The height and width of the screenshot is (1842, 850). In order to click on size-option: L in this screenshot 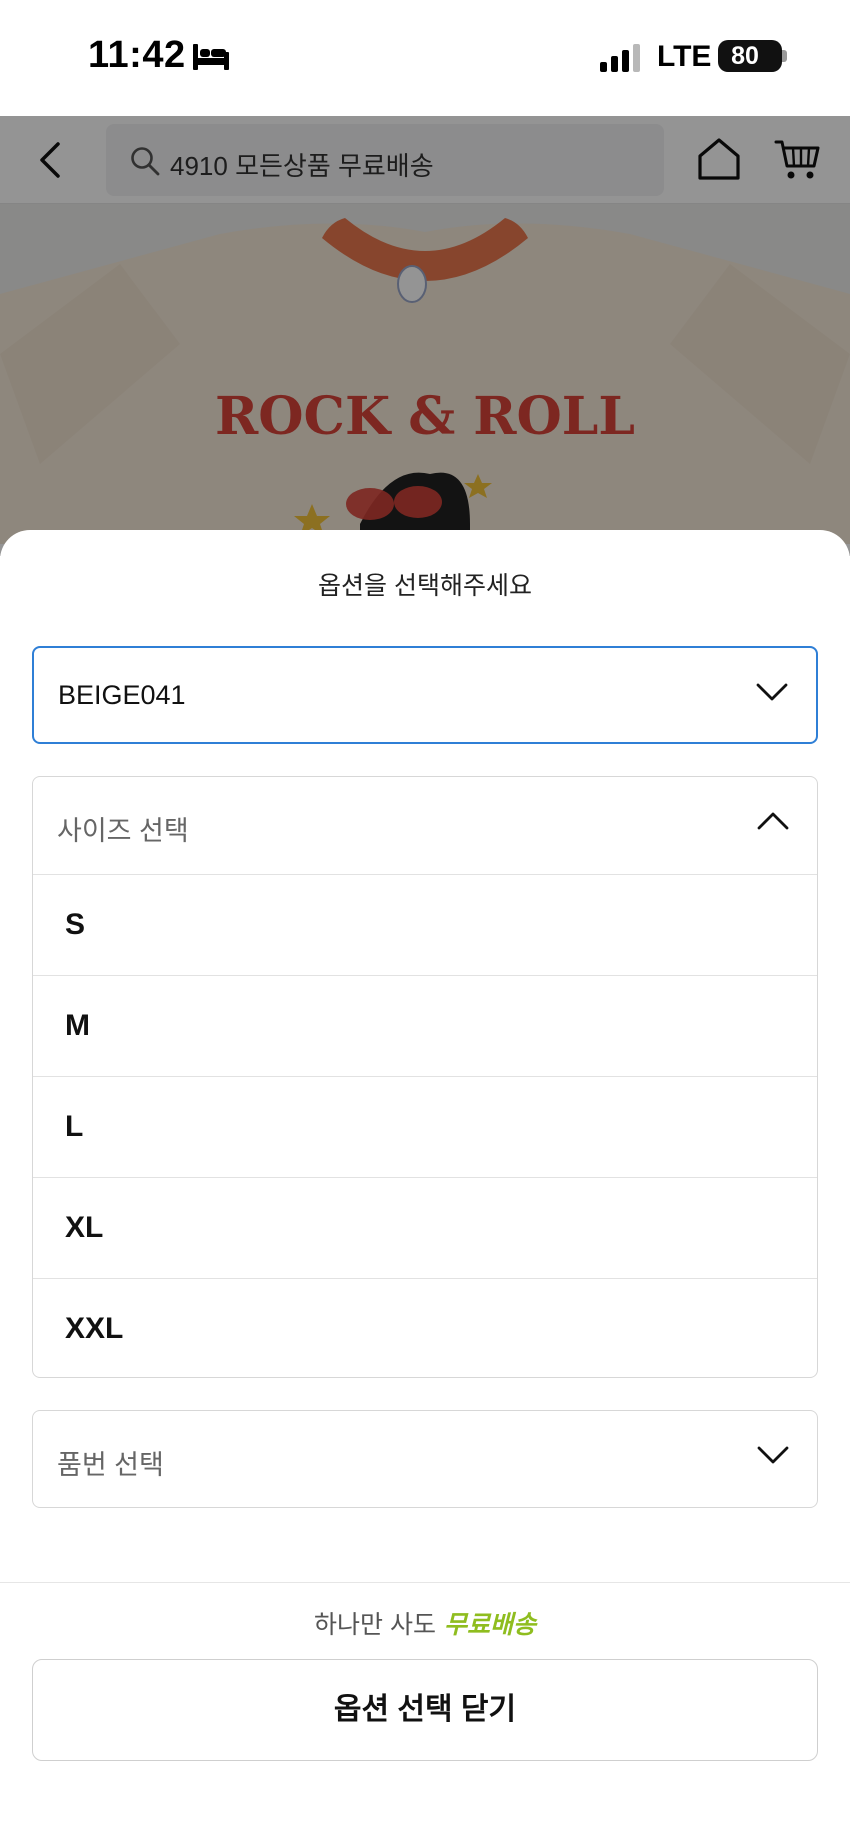, I will do `click(425, 1127)`.